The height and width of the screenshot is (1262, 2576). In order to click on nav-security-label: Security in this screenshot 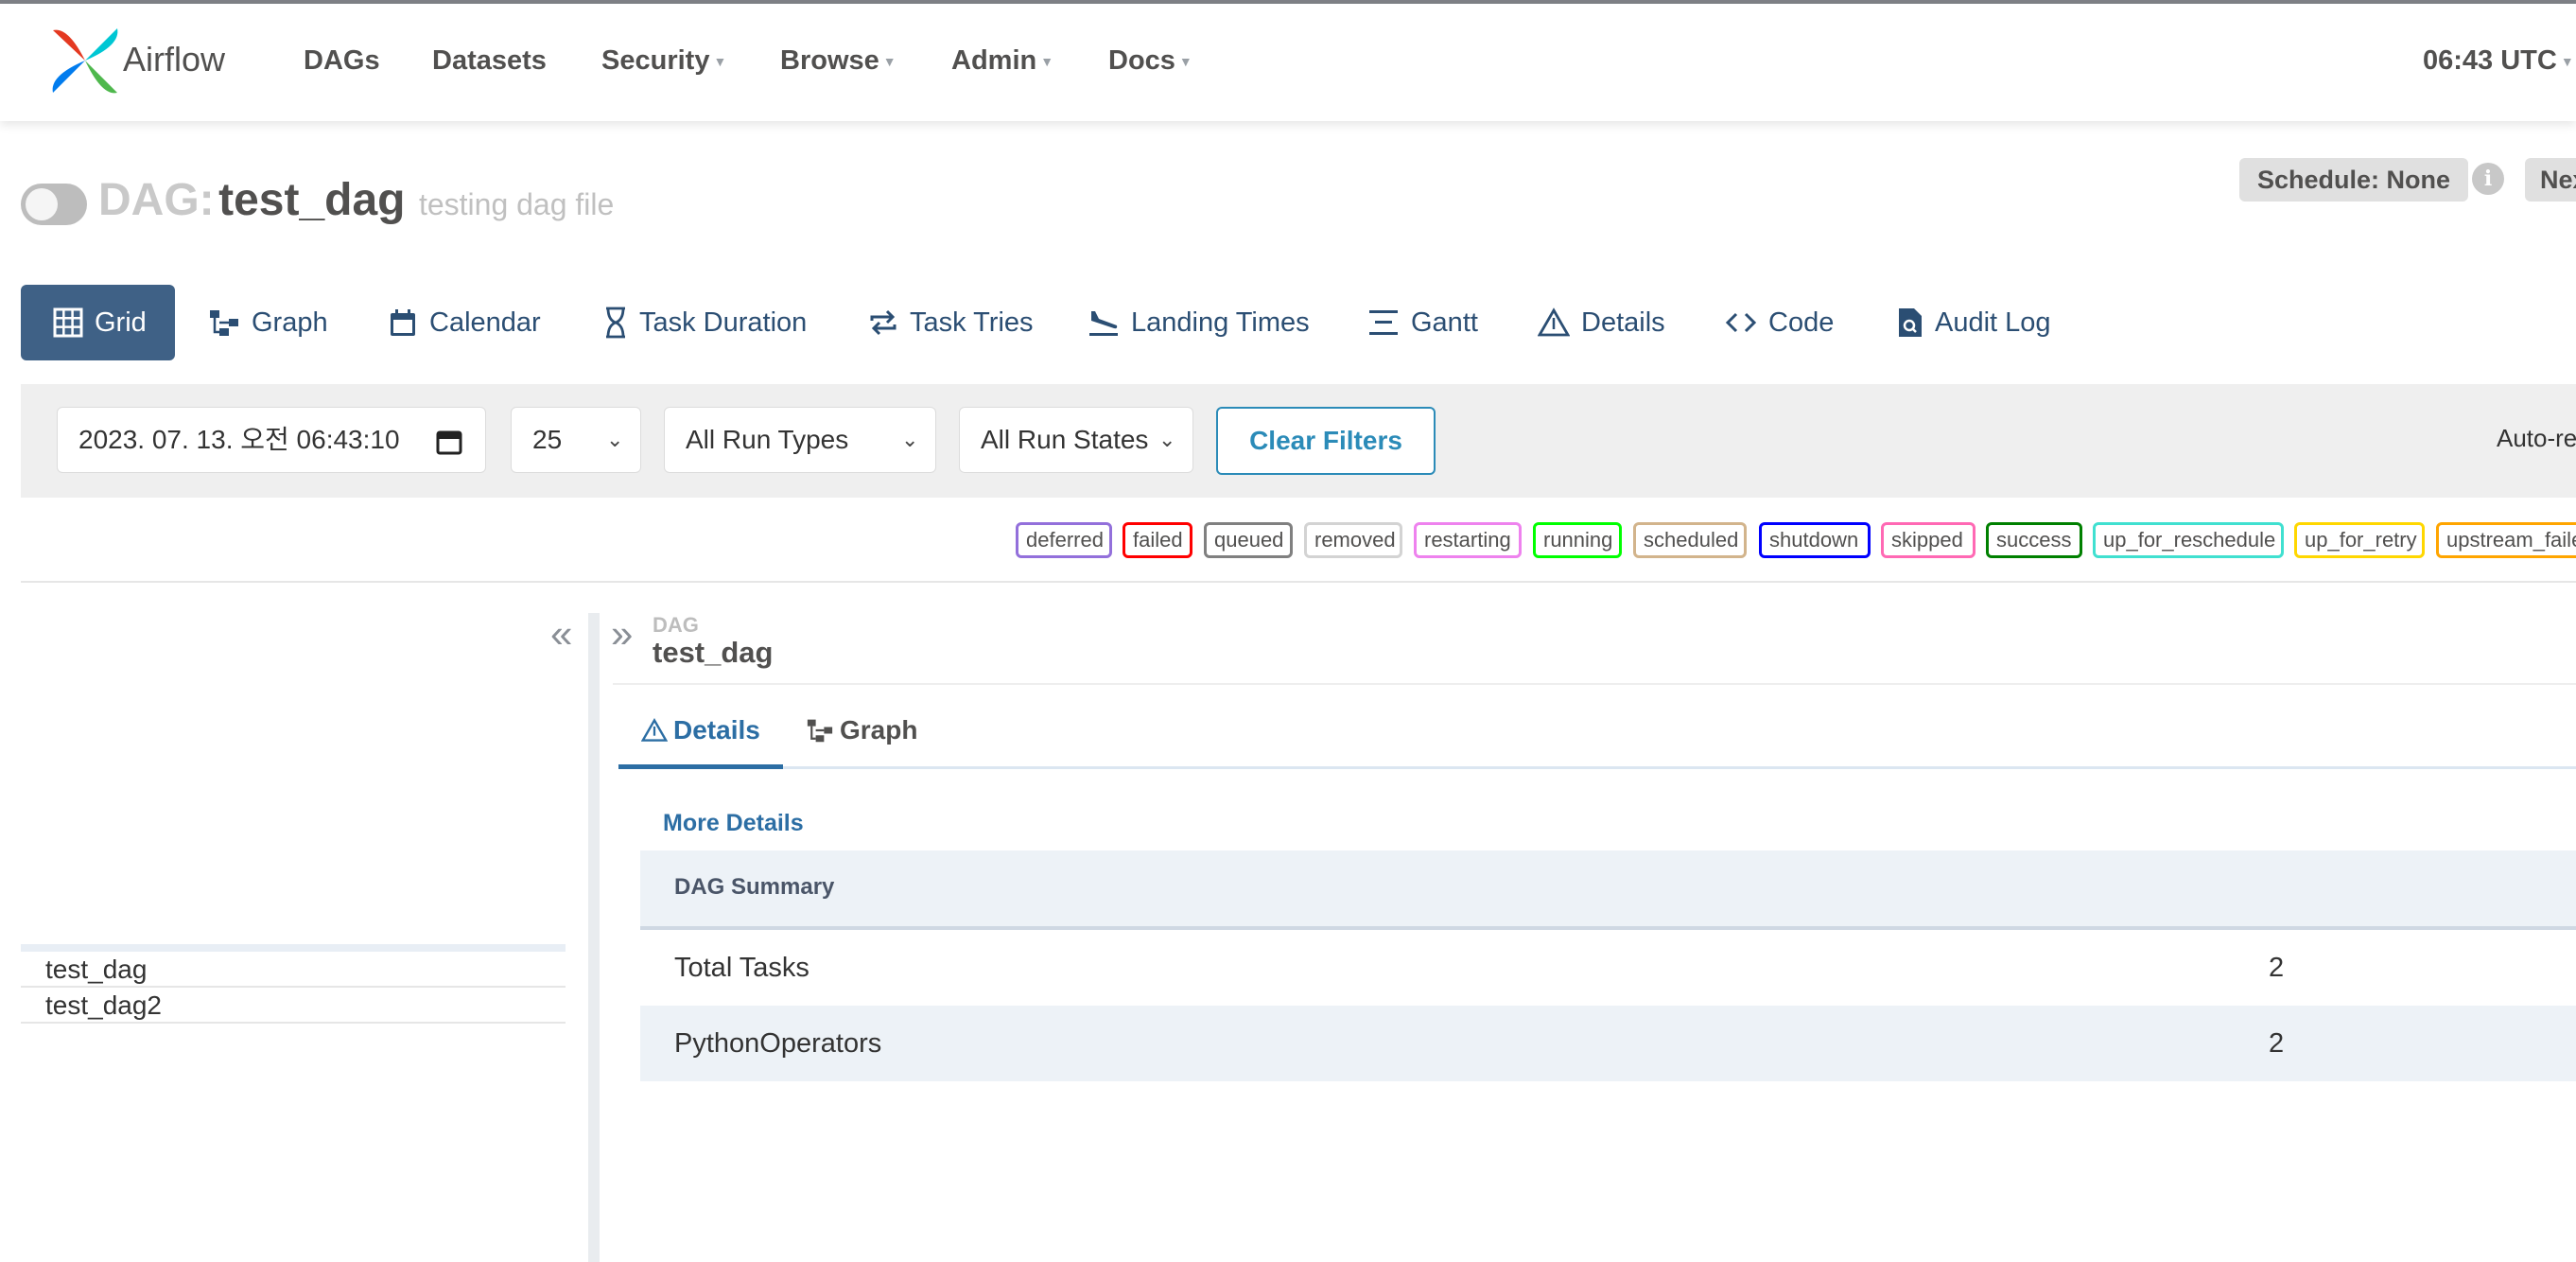, I will do `click(655, 60)`.